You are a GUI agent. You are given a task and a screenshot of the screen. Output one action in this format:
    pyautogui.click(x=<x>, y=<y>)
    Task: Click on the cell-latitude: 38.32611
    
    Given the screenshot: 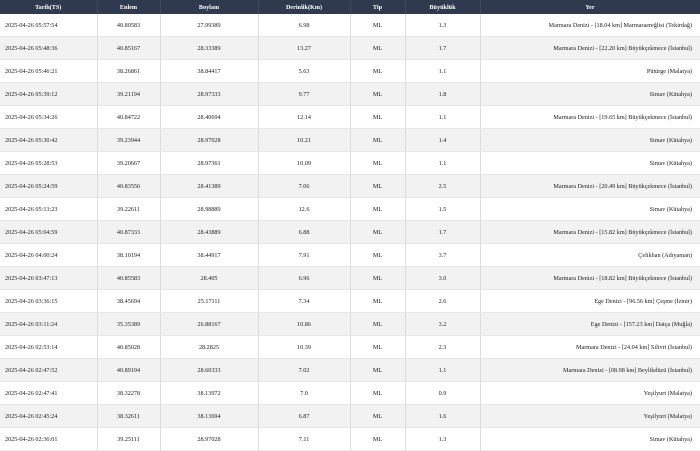 What is the action you would take?
    pyautogui.click(x=129, y=416)
    